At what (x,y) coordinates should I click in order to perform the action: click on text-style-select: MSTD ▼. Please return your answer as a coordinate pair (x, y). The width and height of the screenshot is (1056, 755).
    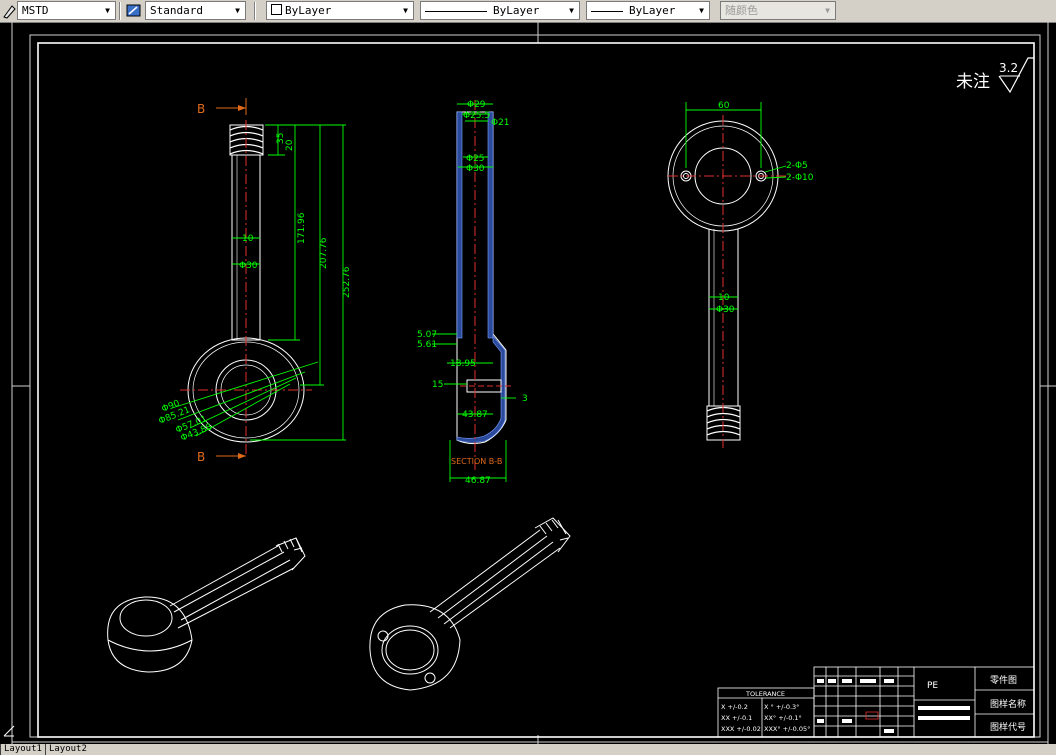
    Looking at the image, I should click on (66, 10).